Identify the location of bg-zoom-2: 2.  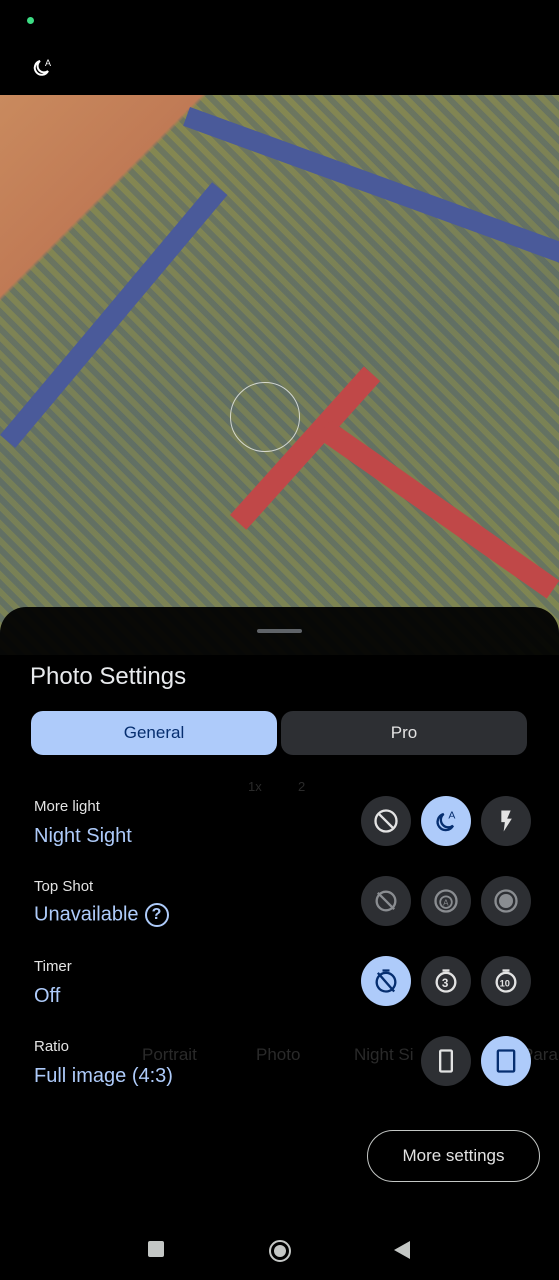
(302, 786).